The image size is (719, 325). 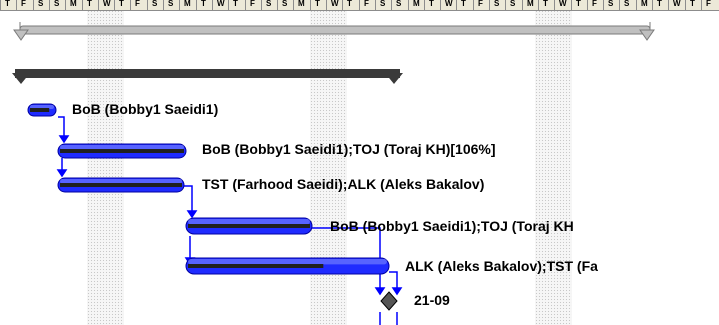 I want to click on task-resource-label: ALK (Aleks Bakalov);TST (Fa, so click(x=501, y=266).